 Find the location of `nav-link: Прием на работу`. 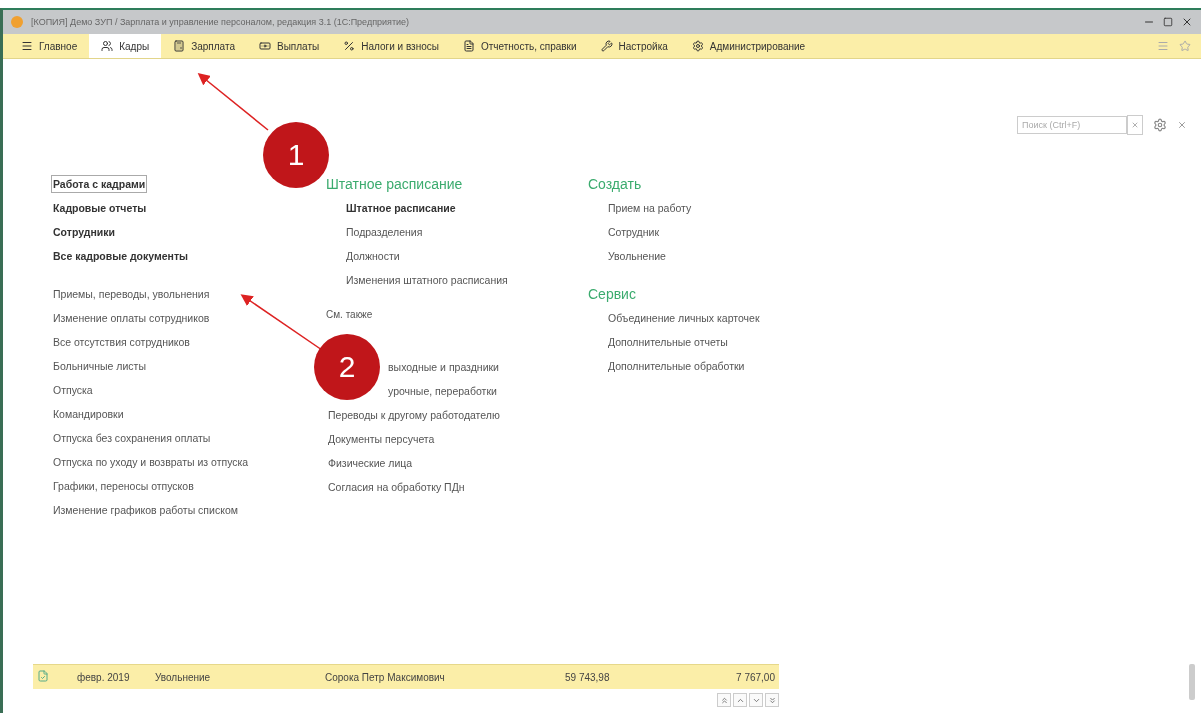

nav-link: Прием на работу is located at coordinates (650, 208).